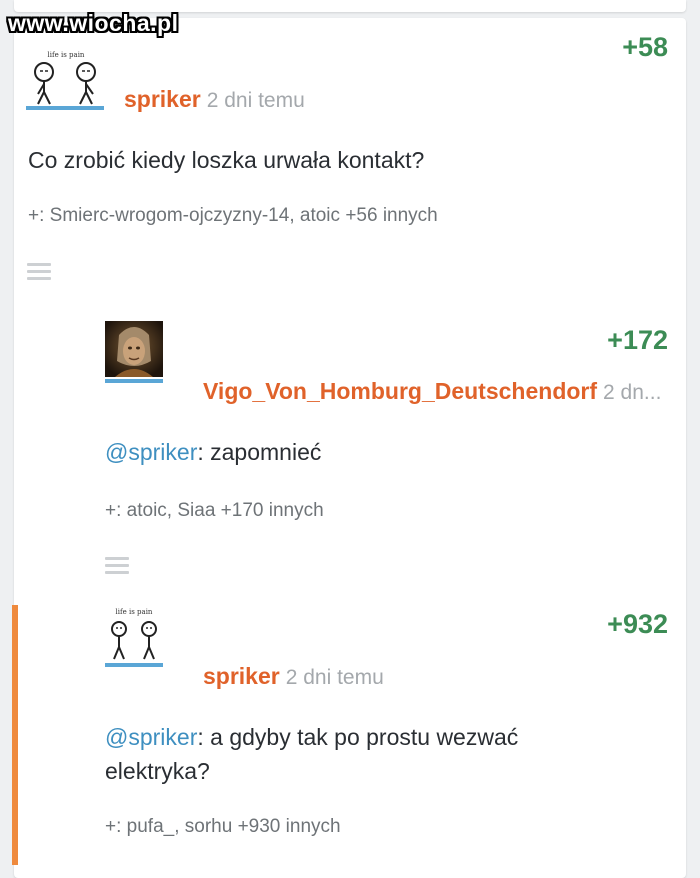  What do you see at coordinates (226, 160) in the screenshot?
I see `comment-text: Co zrobić kiedy loszka urwała kontakt?` at bounding box center [226, 160].